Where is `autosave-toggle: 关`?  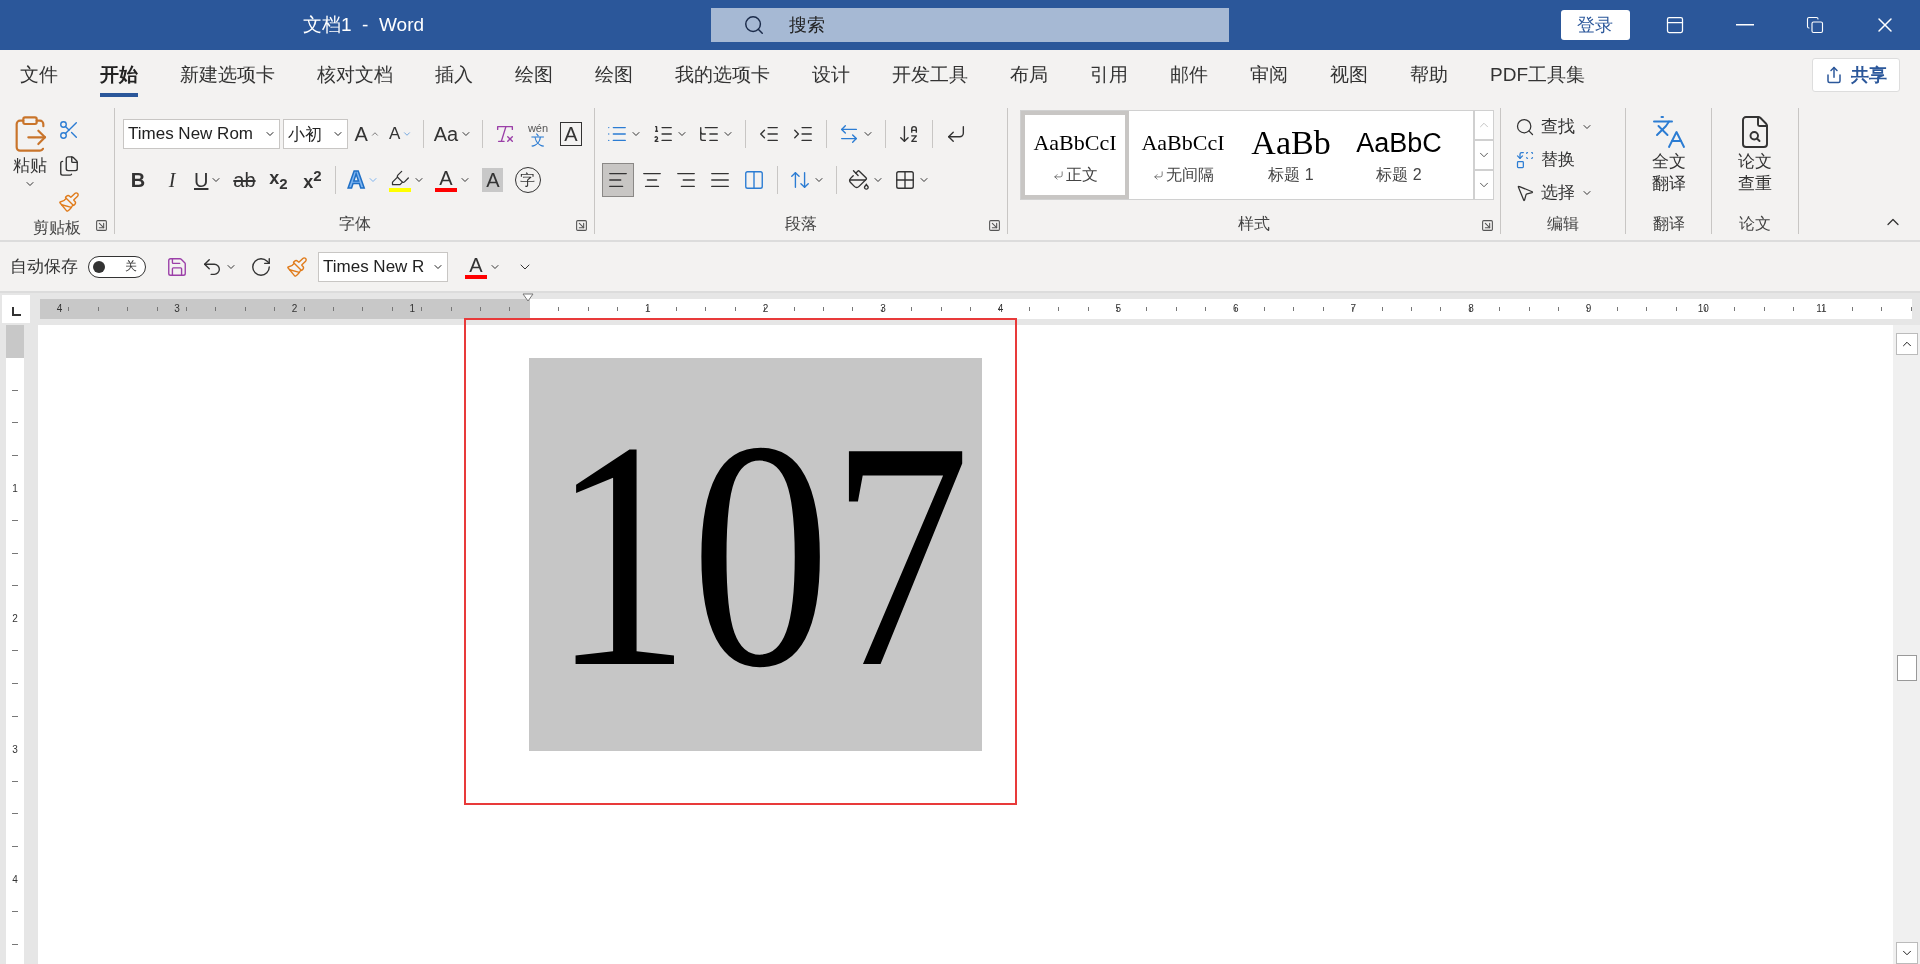
autosave-toggle: 关 is located at coordinates (117, 266).